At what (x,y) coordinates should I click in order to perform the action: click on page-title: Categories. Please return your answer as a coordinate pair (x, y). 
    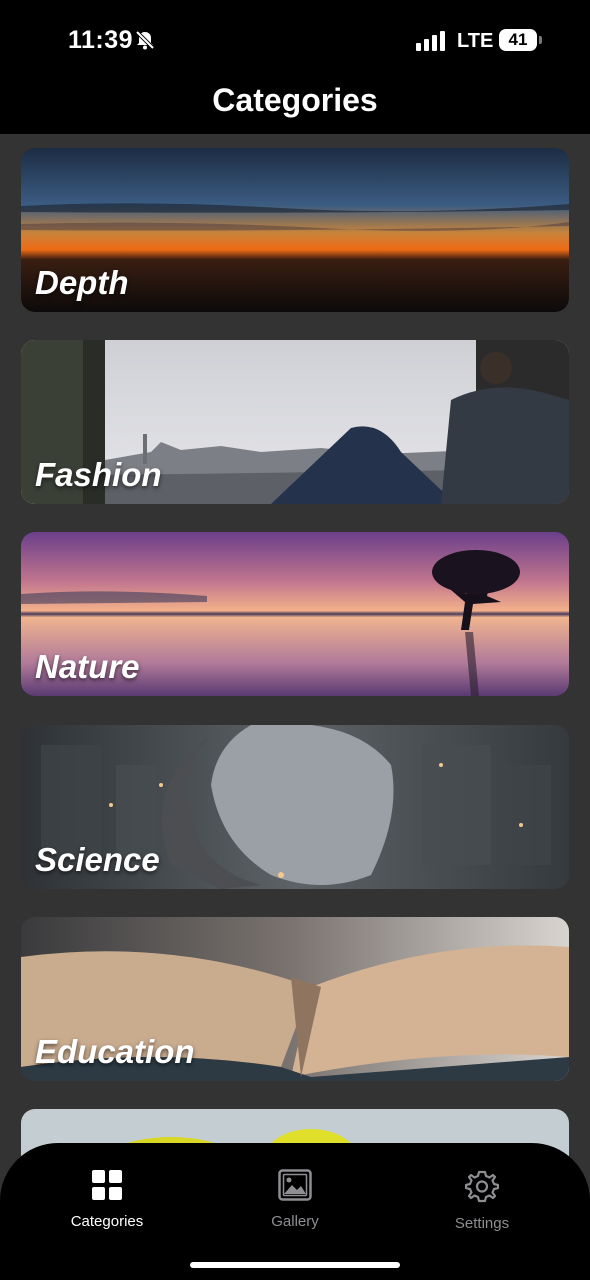
    Looking at the image, I should click on (295, 100).